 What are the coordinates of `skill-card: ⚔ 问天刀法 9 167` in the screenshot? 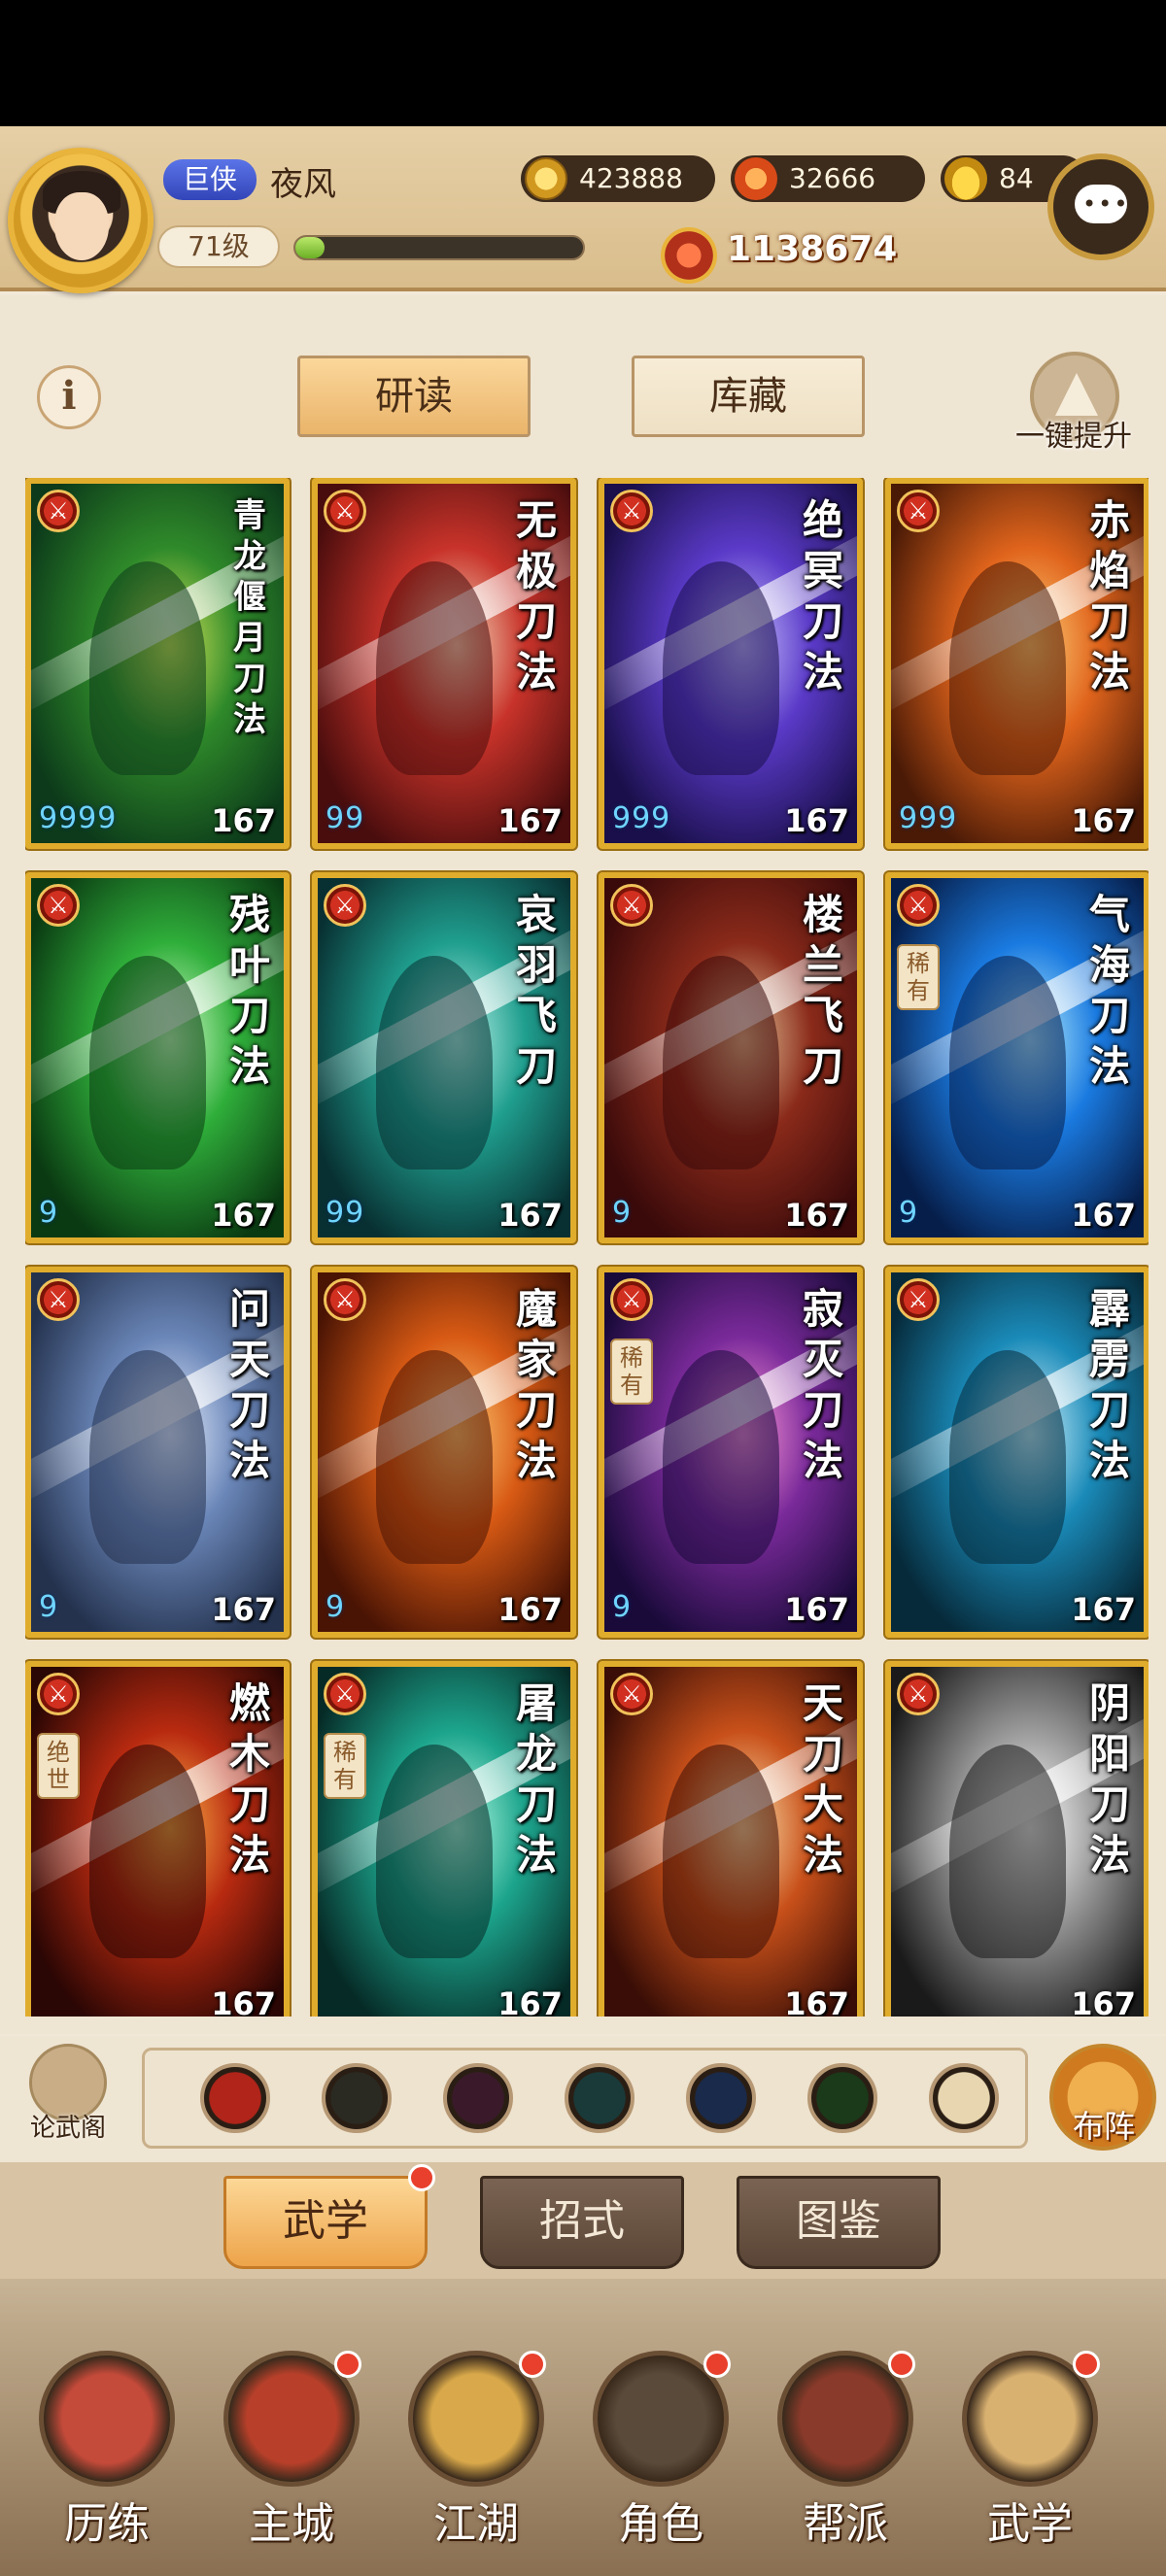 It's located at (157, 1452).